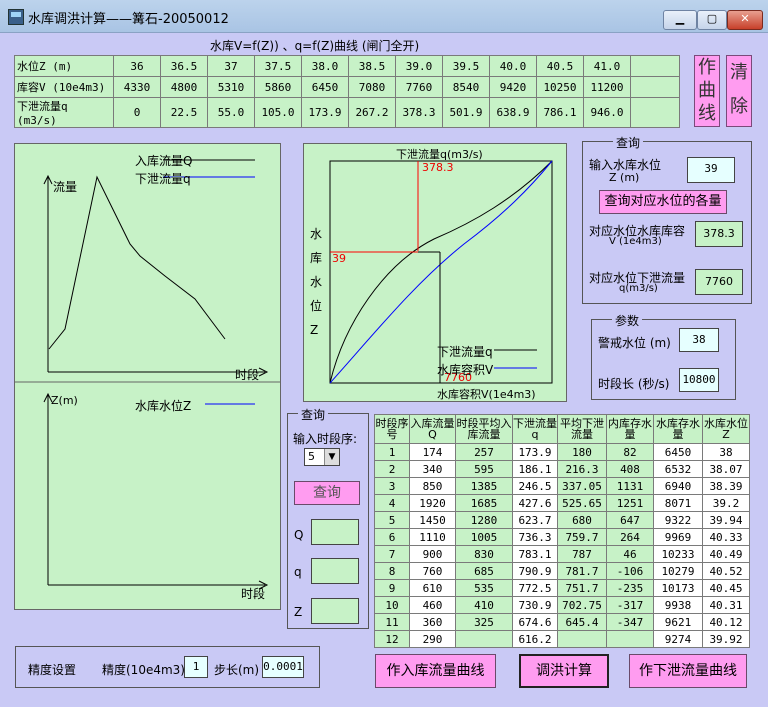  Describe the element at coordinates (327, 493) in the screenshot. I see `step-query-button: 查询` at that location.